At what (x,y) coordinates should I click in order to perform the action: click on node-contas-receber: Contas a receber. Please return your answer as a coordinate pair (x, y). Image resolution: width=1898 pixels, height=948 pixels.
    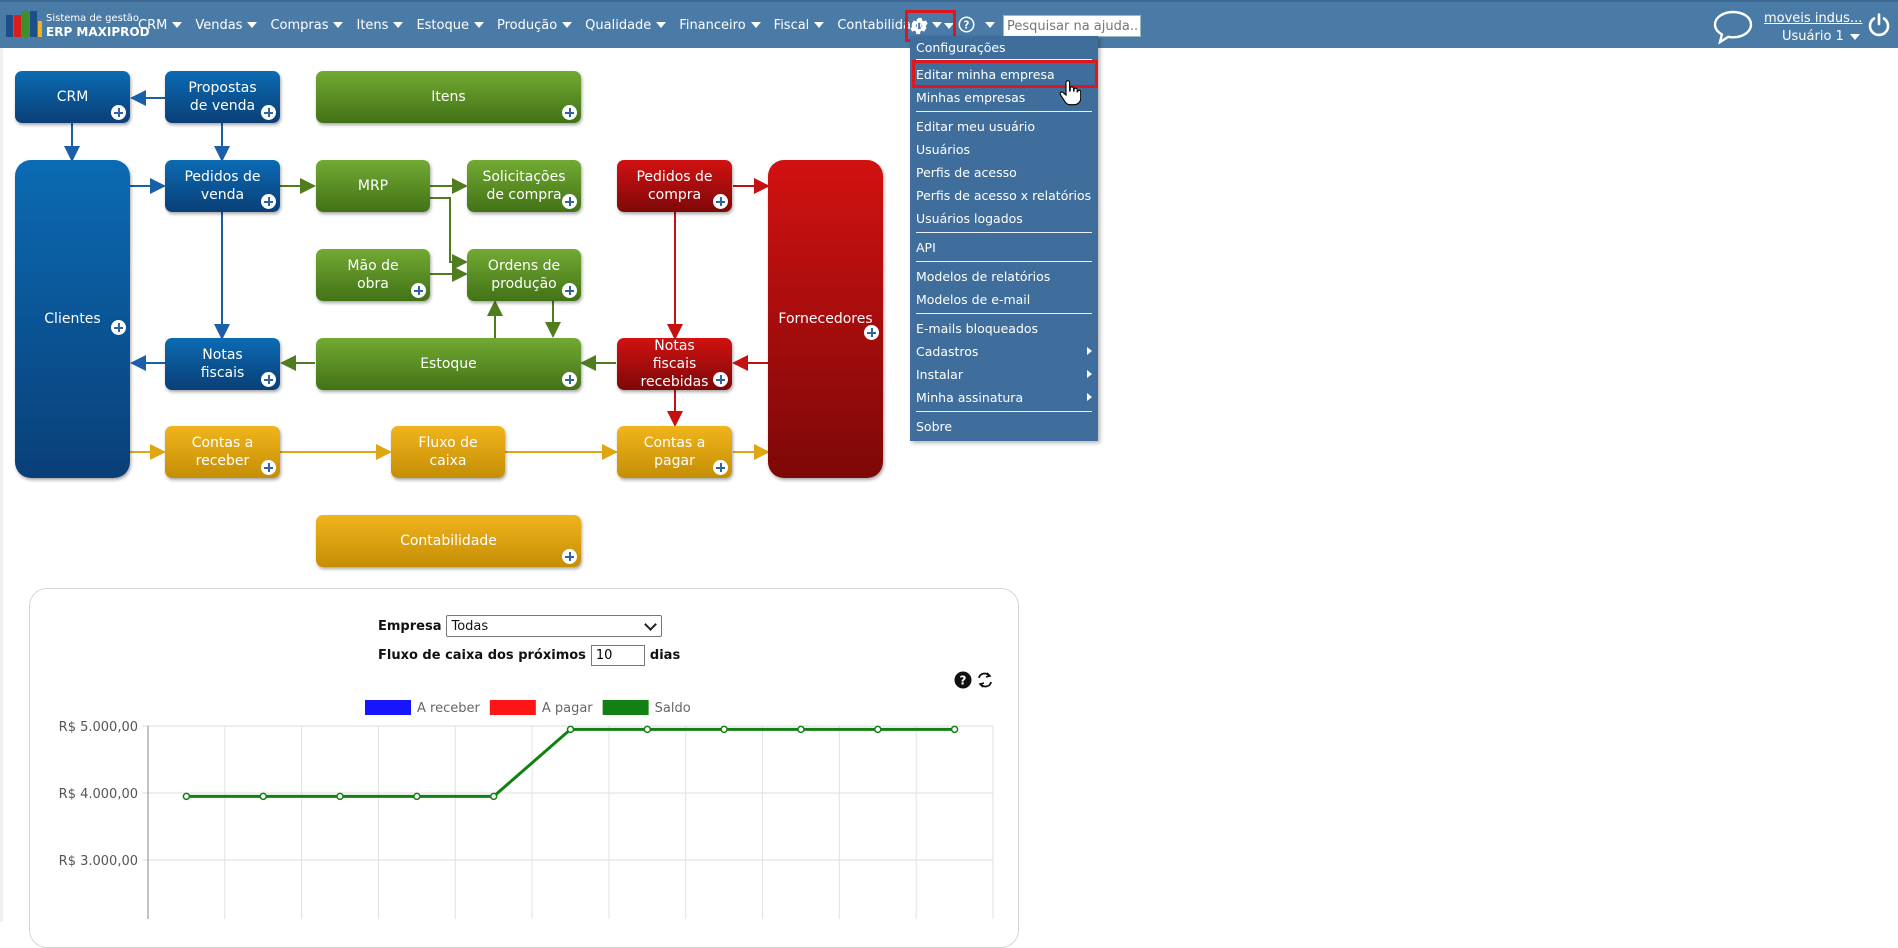
    Looking at the image, I should click on (222, 452).